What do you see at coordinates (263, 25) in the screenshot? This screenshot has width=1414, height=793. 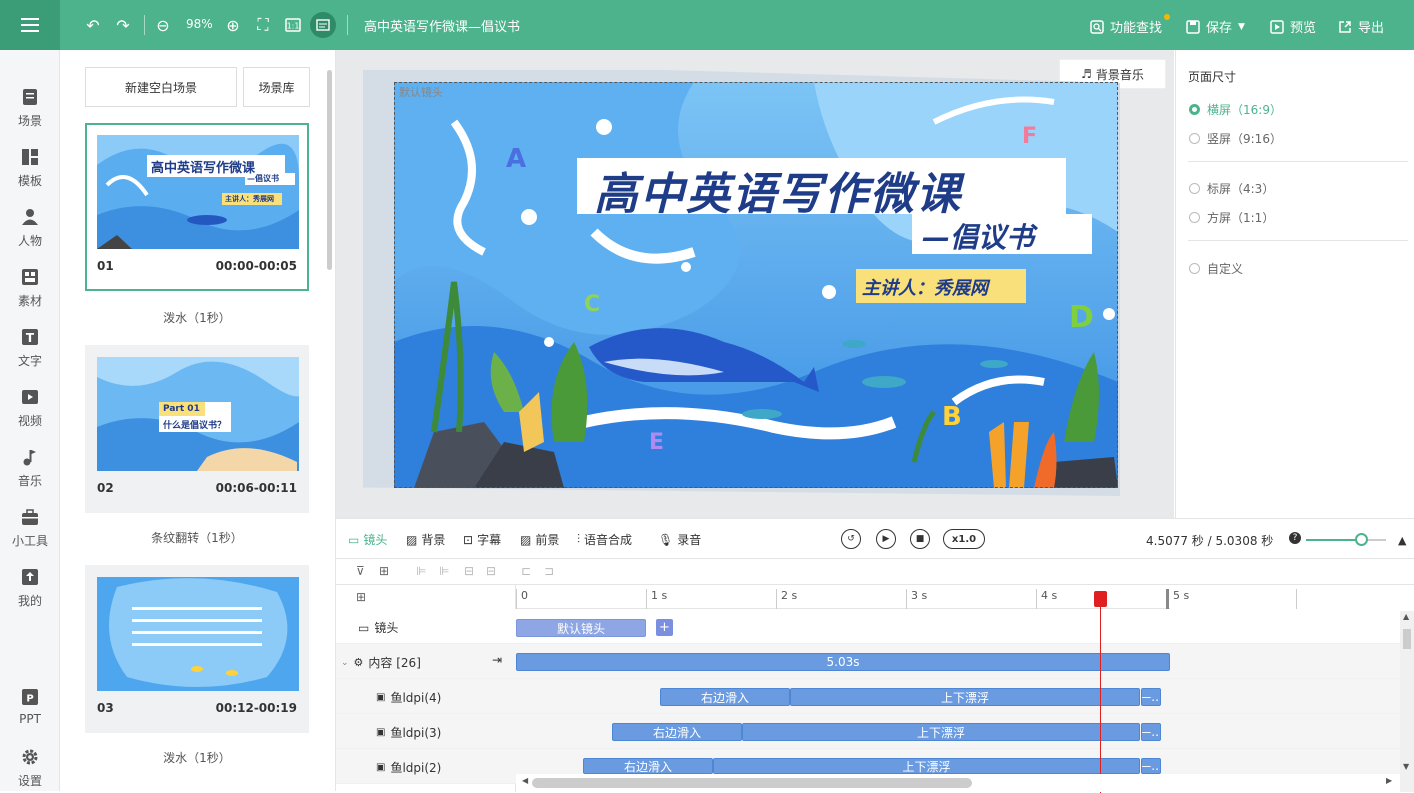 I see `fullscreen-icon: ⛶` at bounding box center [263, 25].